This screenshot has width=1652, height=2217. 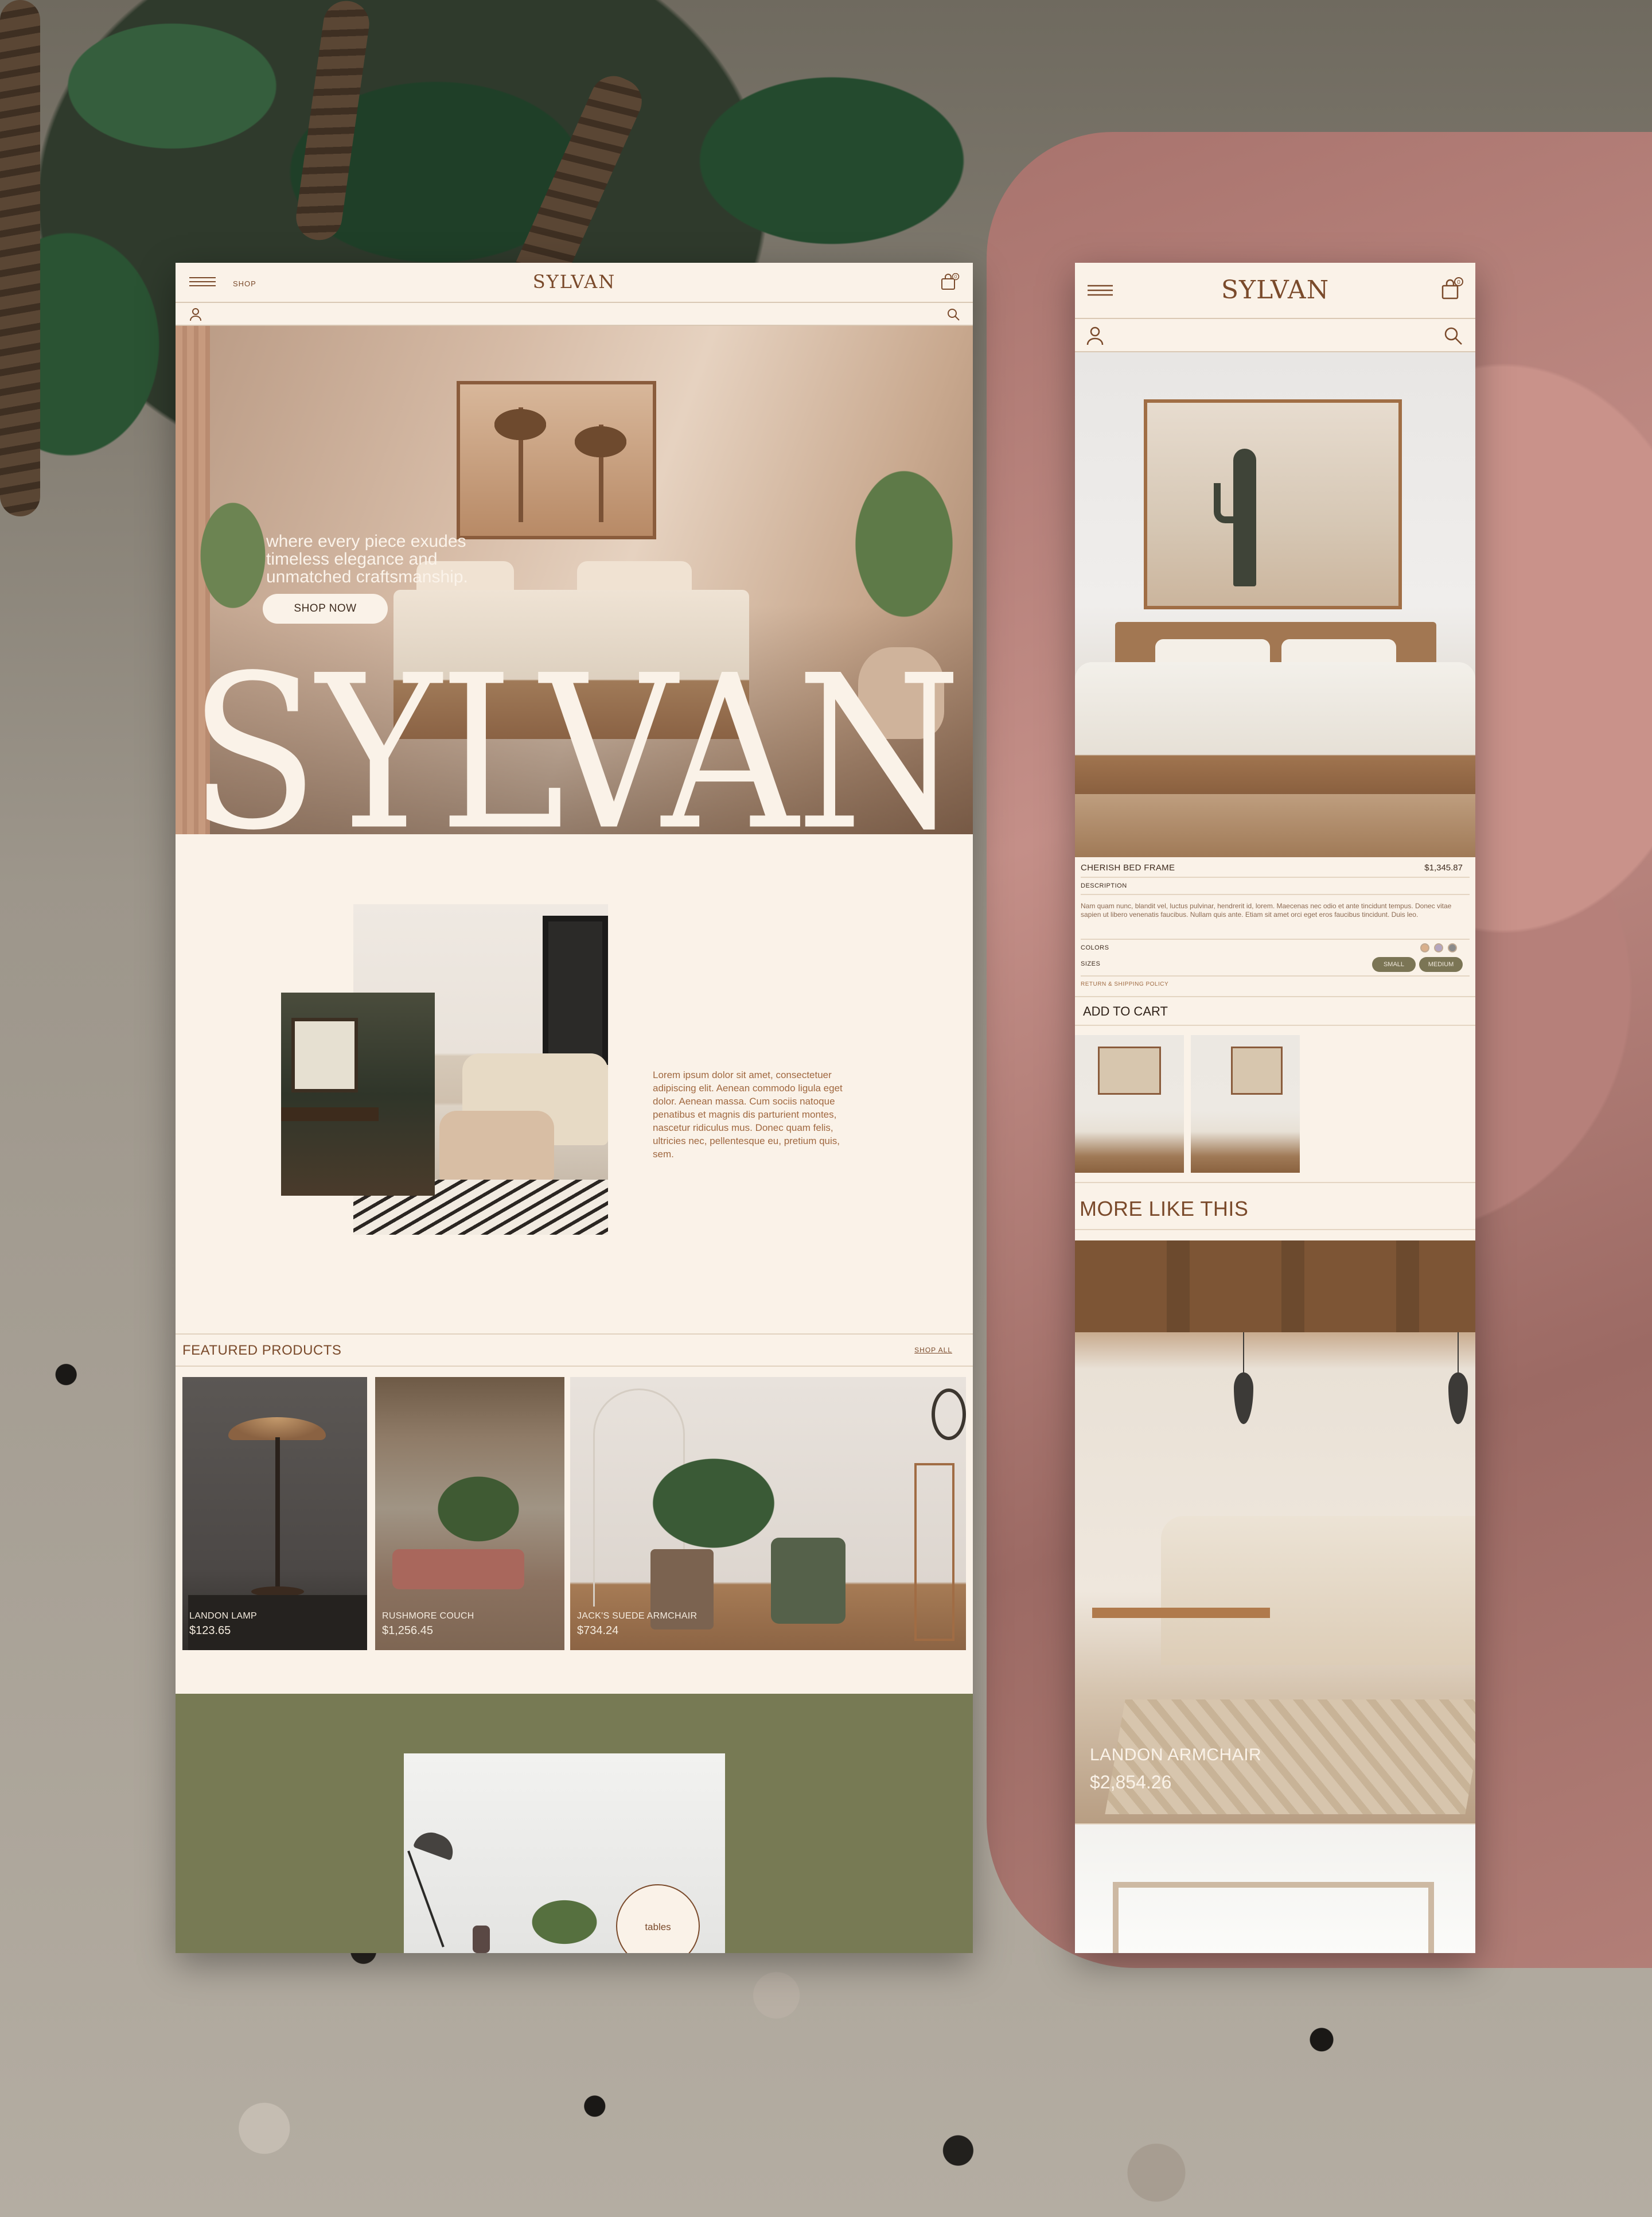 What do you see at coordinates (1275, 1206) in the screenshot?
I see `more-like-this-header: MORE LIKE THIS` at bounding box center [1275, 1206].